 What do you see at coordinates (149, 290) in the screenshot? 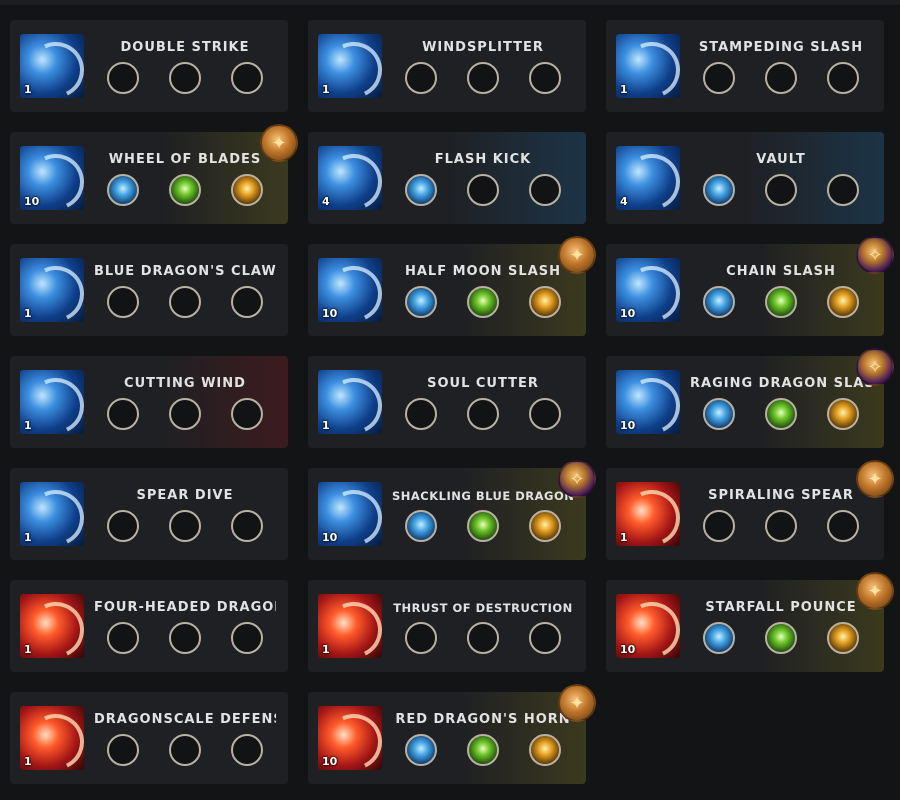
I see `skill-card: 1 BLUE DRAGON'S CLAW` at bounding box center [149, 290].